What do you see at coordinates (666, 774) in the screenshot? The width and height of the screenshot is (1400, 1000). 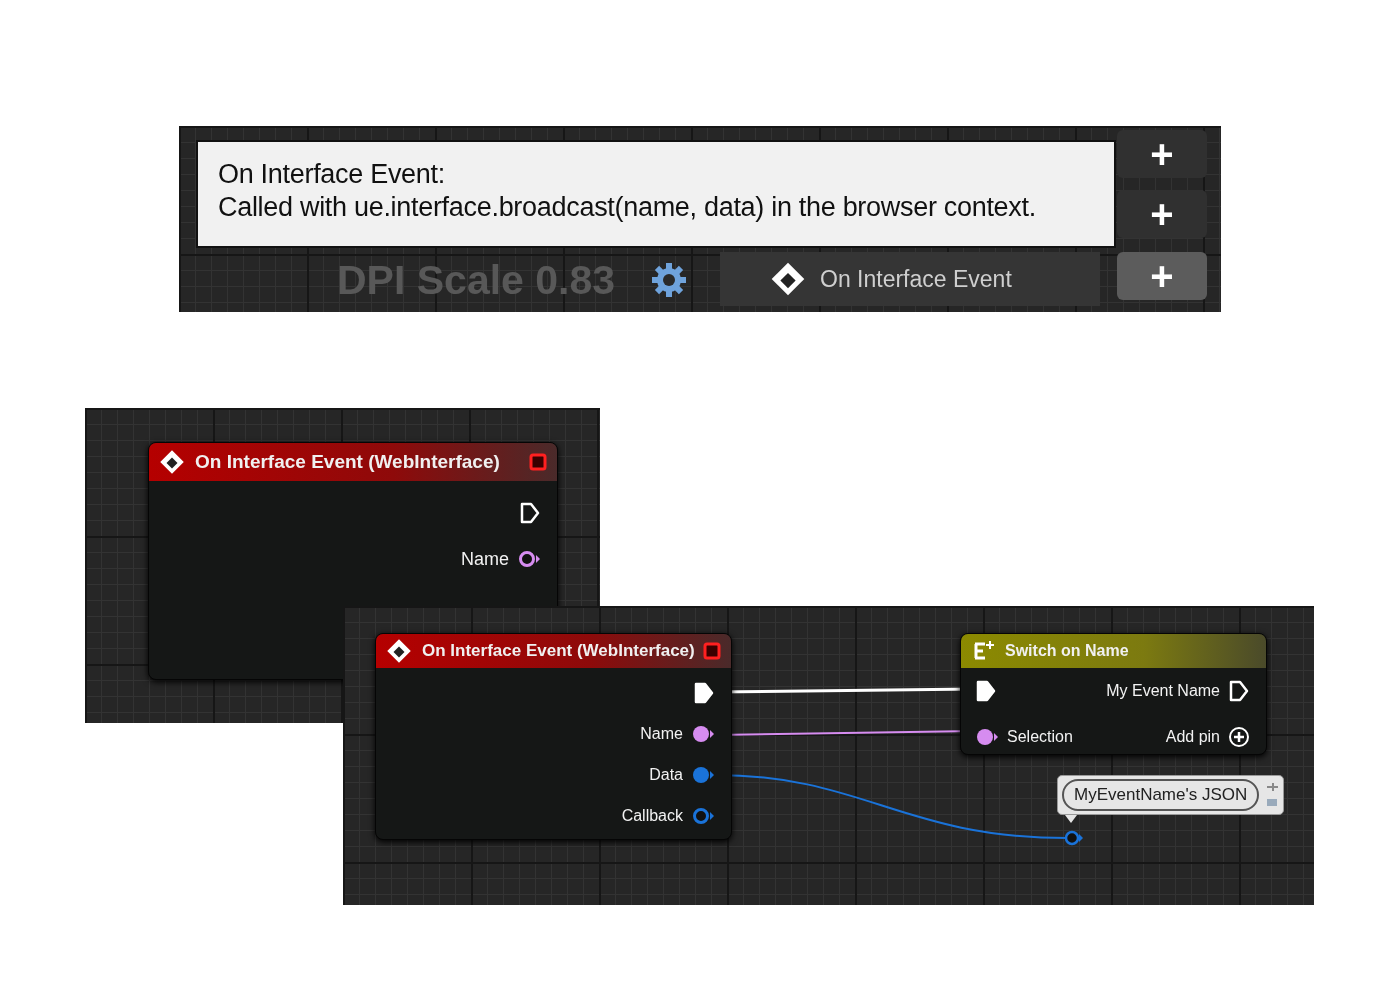 I see `pin-label: Data` at bounding box center [666, 774].